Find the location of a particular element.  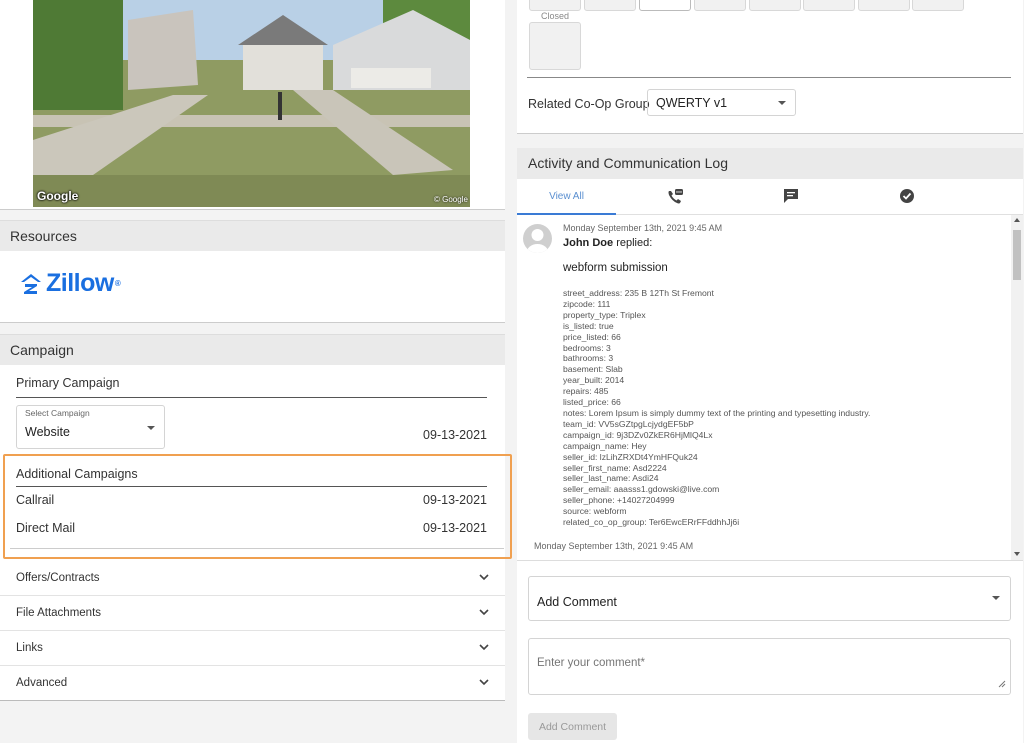

entry-field: campaign_id: 9j3DZv0ZkER6HjMlQ4Lx is located at coordinates (638, 434).